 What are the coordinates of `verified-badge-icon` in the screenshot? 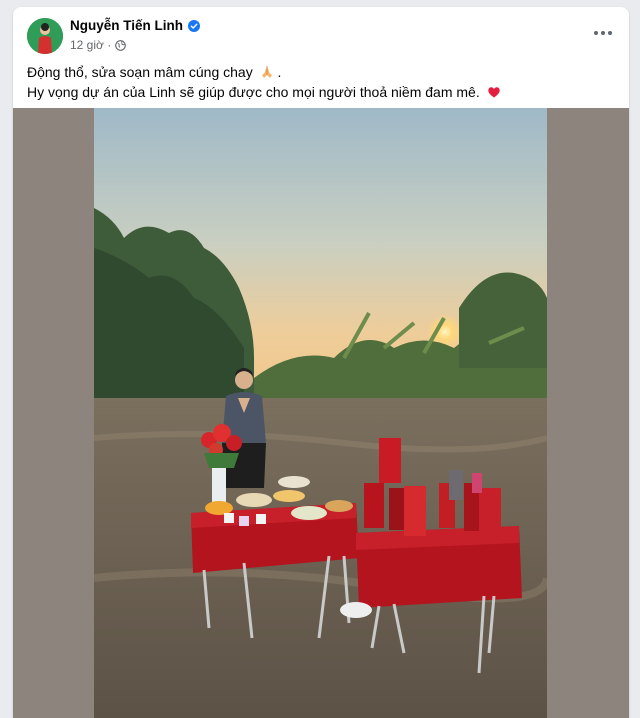 It's located at (194, 25).